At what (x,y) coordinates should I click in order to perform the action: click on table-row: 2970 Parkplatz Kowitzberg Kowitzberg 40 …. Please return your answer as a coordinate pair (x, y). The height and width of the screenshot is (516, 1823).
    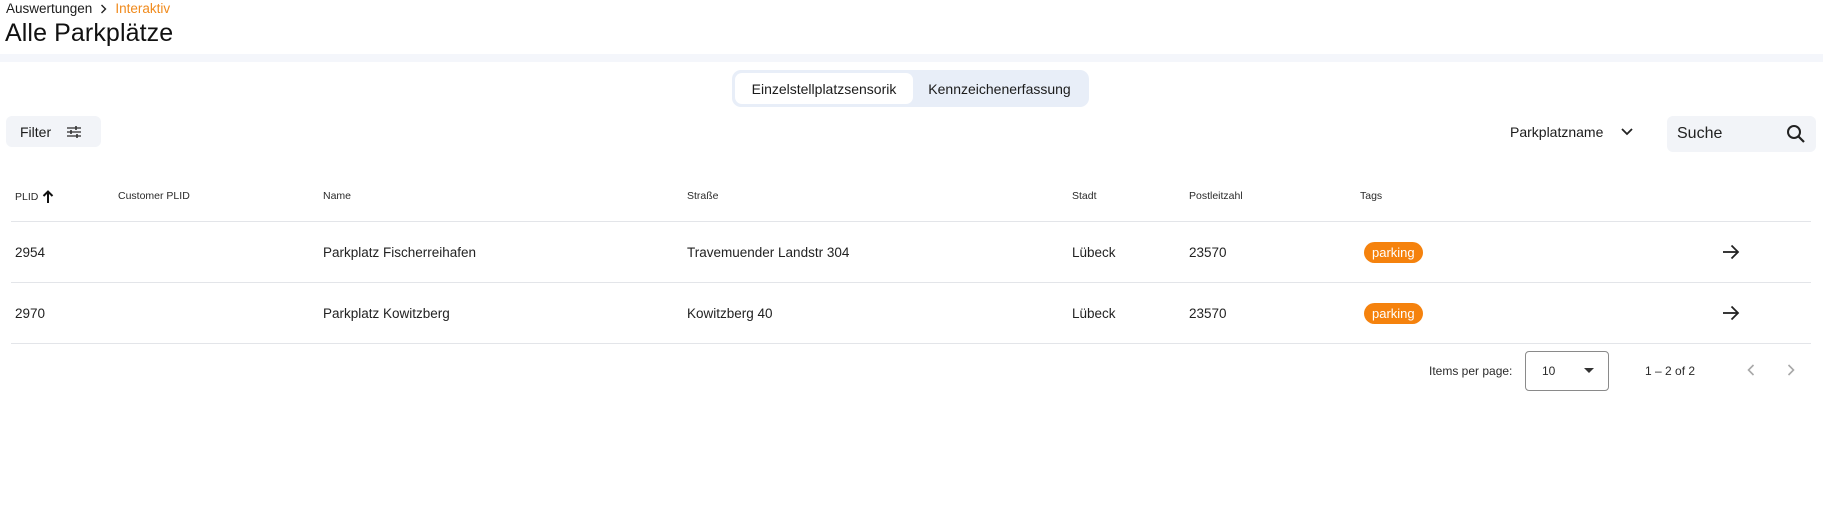
    Looking at the image, I should click on (911, 313).